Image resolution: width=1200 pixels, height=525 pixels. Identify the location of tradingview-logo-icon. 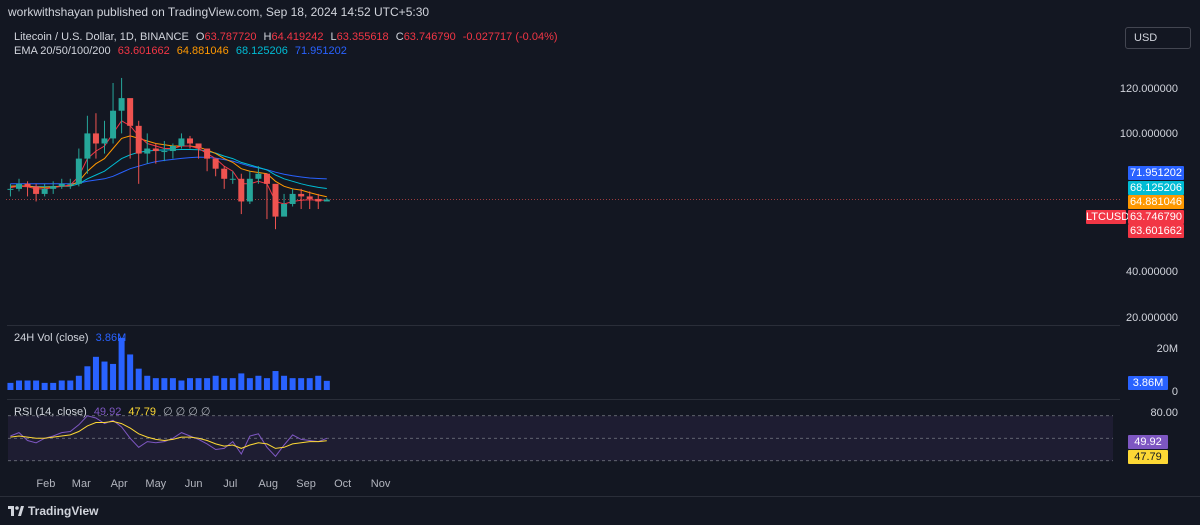
(16, 511).